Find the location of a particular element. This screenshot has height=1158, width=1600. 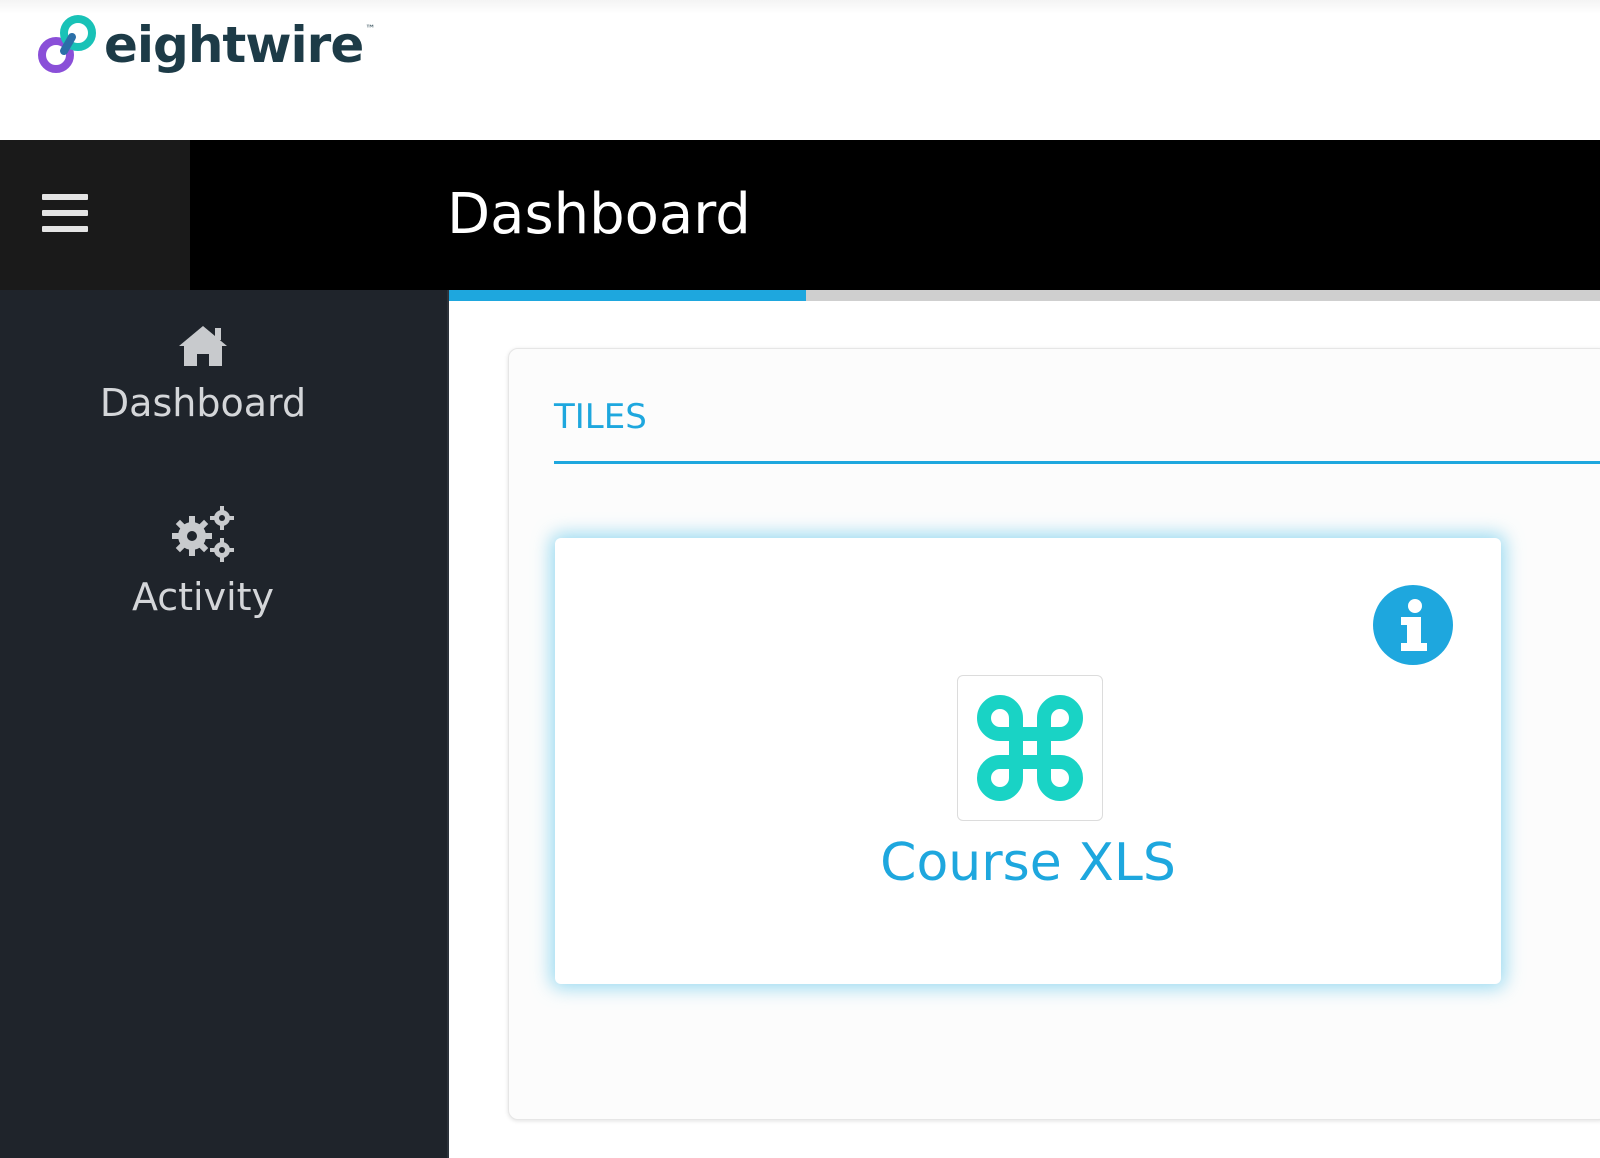

sidebar-item-dashboard: Dashboard is located at coordinates (203, 375).